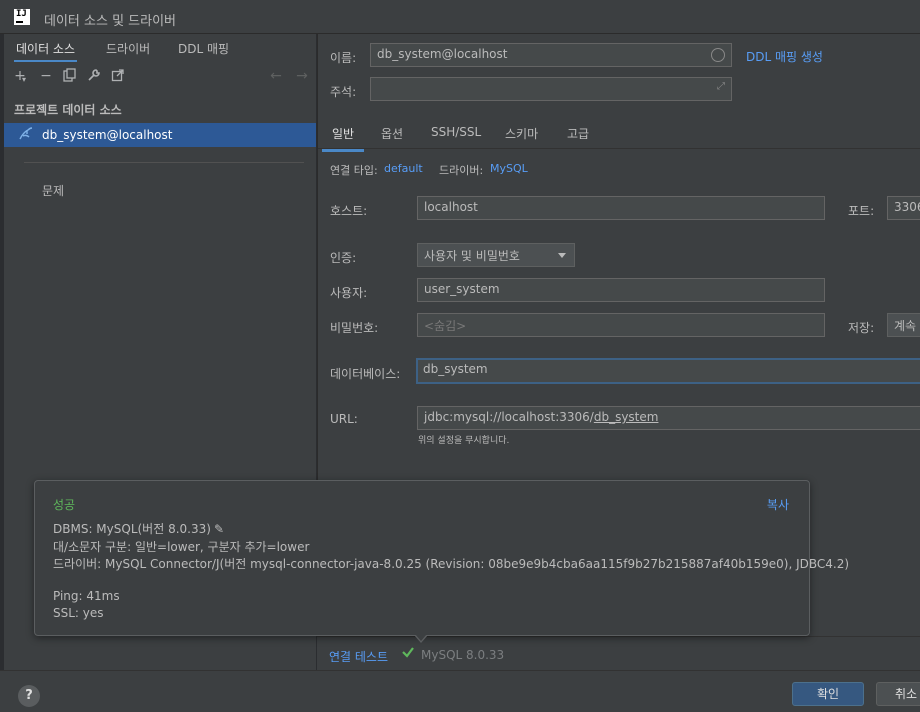 The image size is (920, 712). Describe the element at coordinates (358, 656) in the screenshot. I see `test-connection-link: 연결 테스트` at that location.